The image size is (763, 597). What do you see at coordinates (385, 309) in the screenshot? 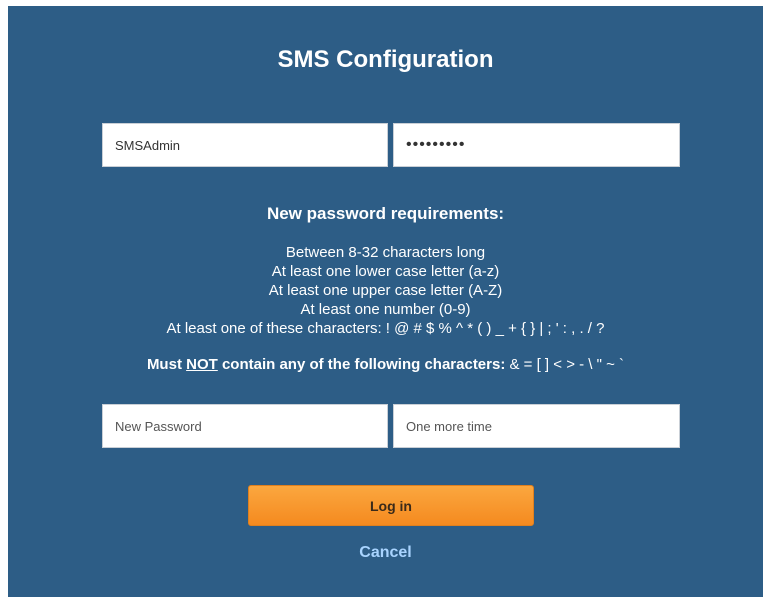
I see `requirement-number: At least one number (0-9)` at bounding box center [385, 309].